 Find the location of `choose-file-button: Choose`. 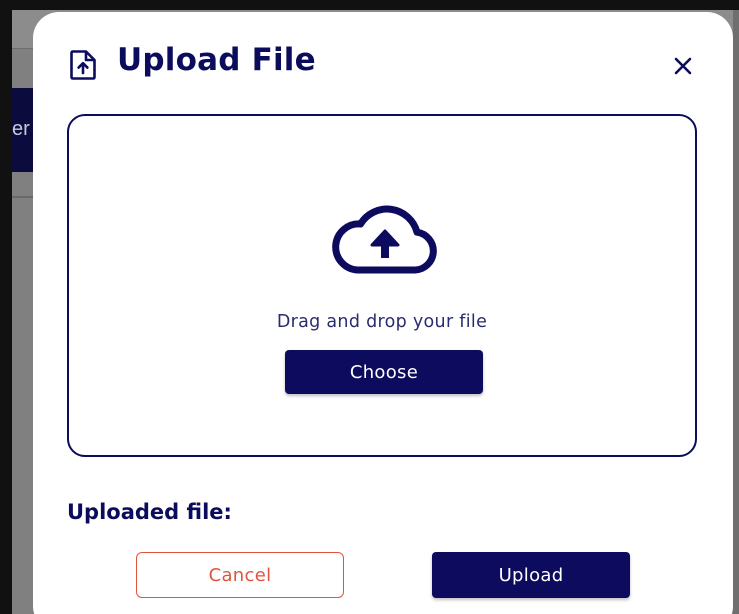

choose-file-button: Choose is located at coordinates (384, 372).